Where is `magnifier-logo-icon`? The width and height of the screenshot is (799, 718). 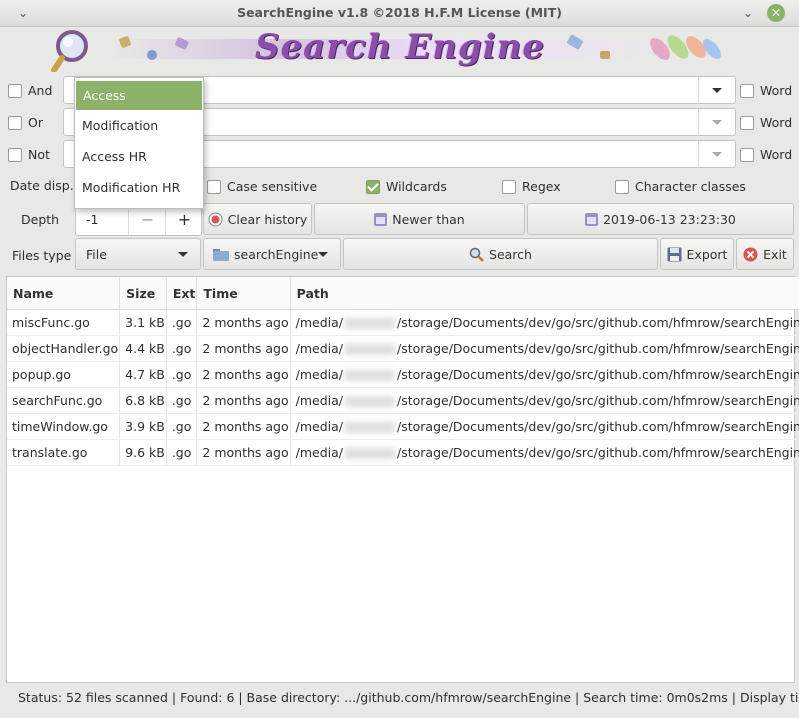
magnifier-logo-icon is located at coordinates (69, 51).